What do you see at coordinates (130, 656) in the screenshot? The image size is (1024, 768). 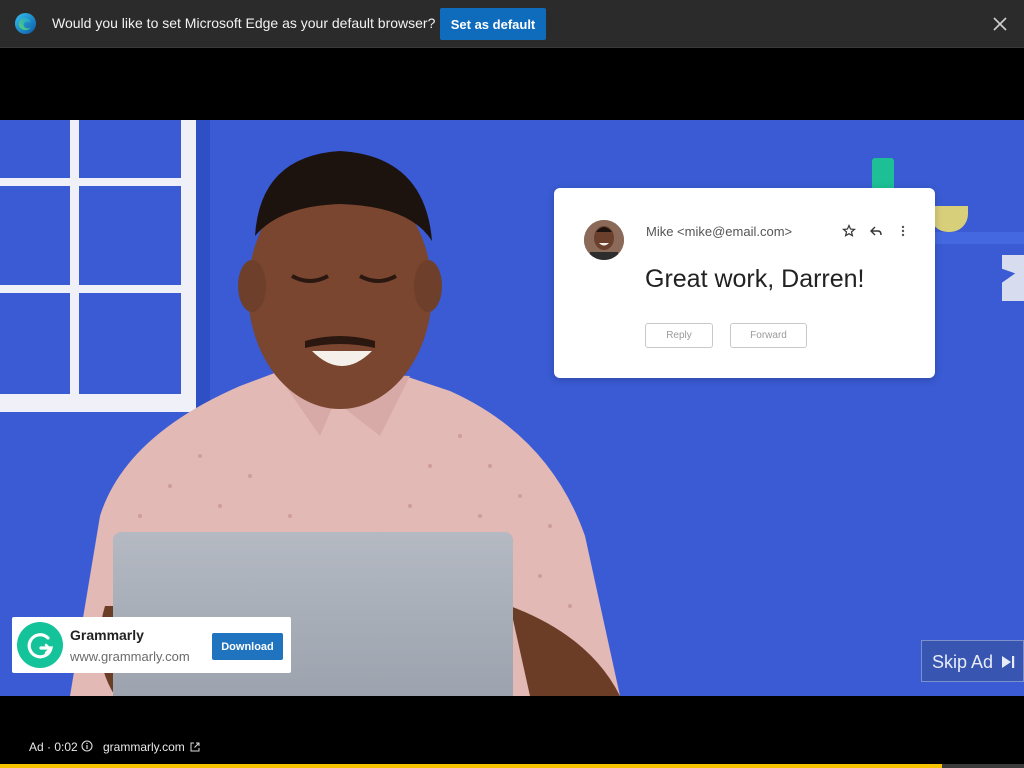 I see `advertiser-url: www.grammarly.com` at bounding box center [130, 656].